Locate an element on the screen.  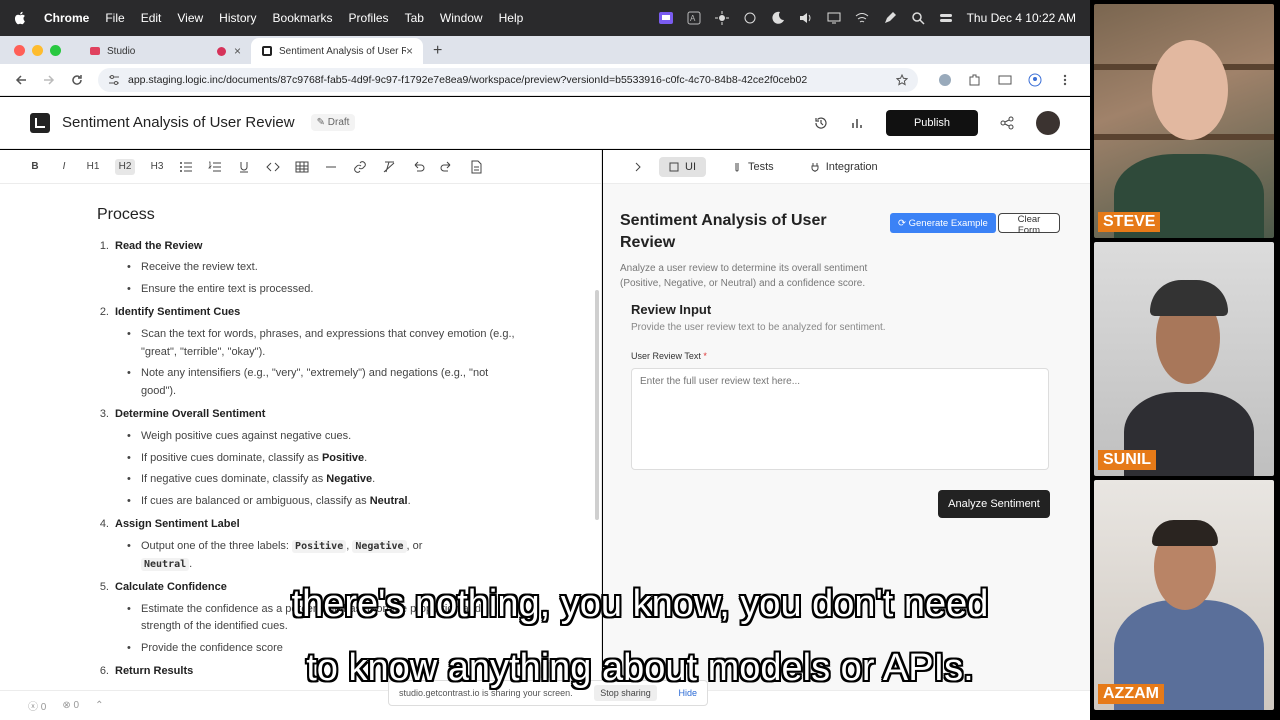
tab-tests: Tests is located at coordinates (753, 167).